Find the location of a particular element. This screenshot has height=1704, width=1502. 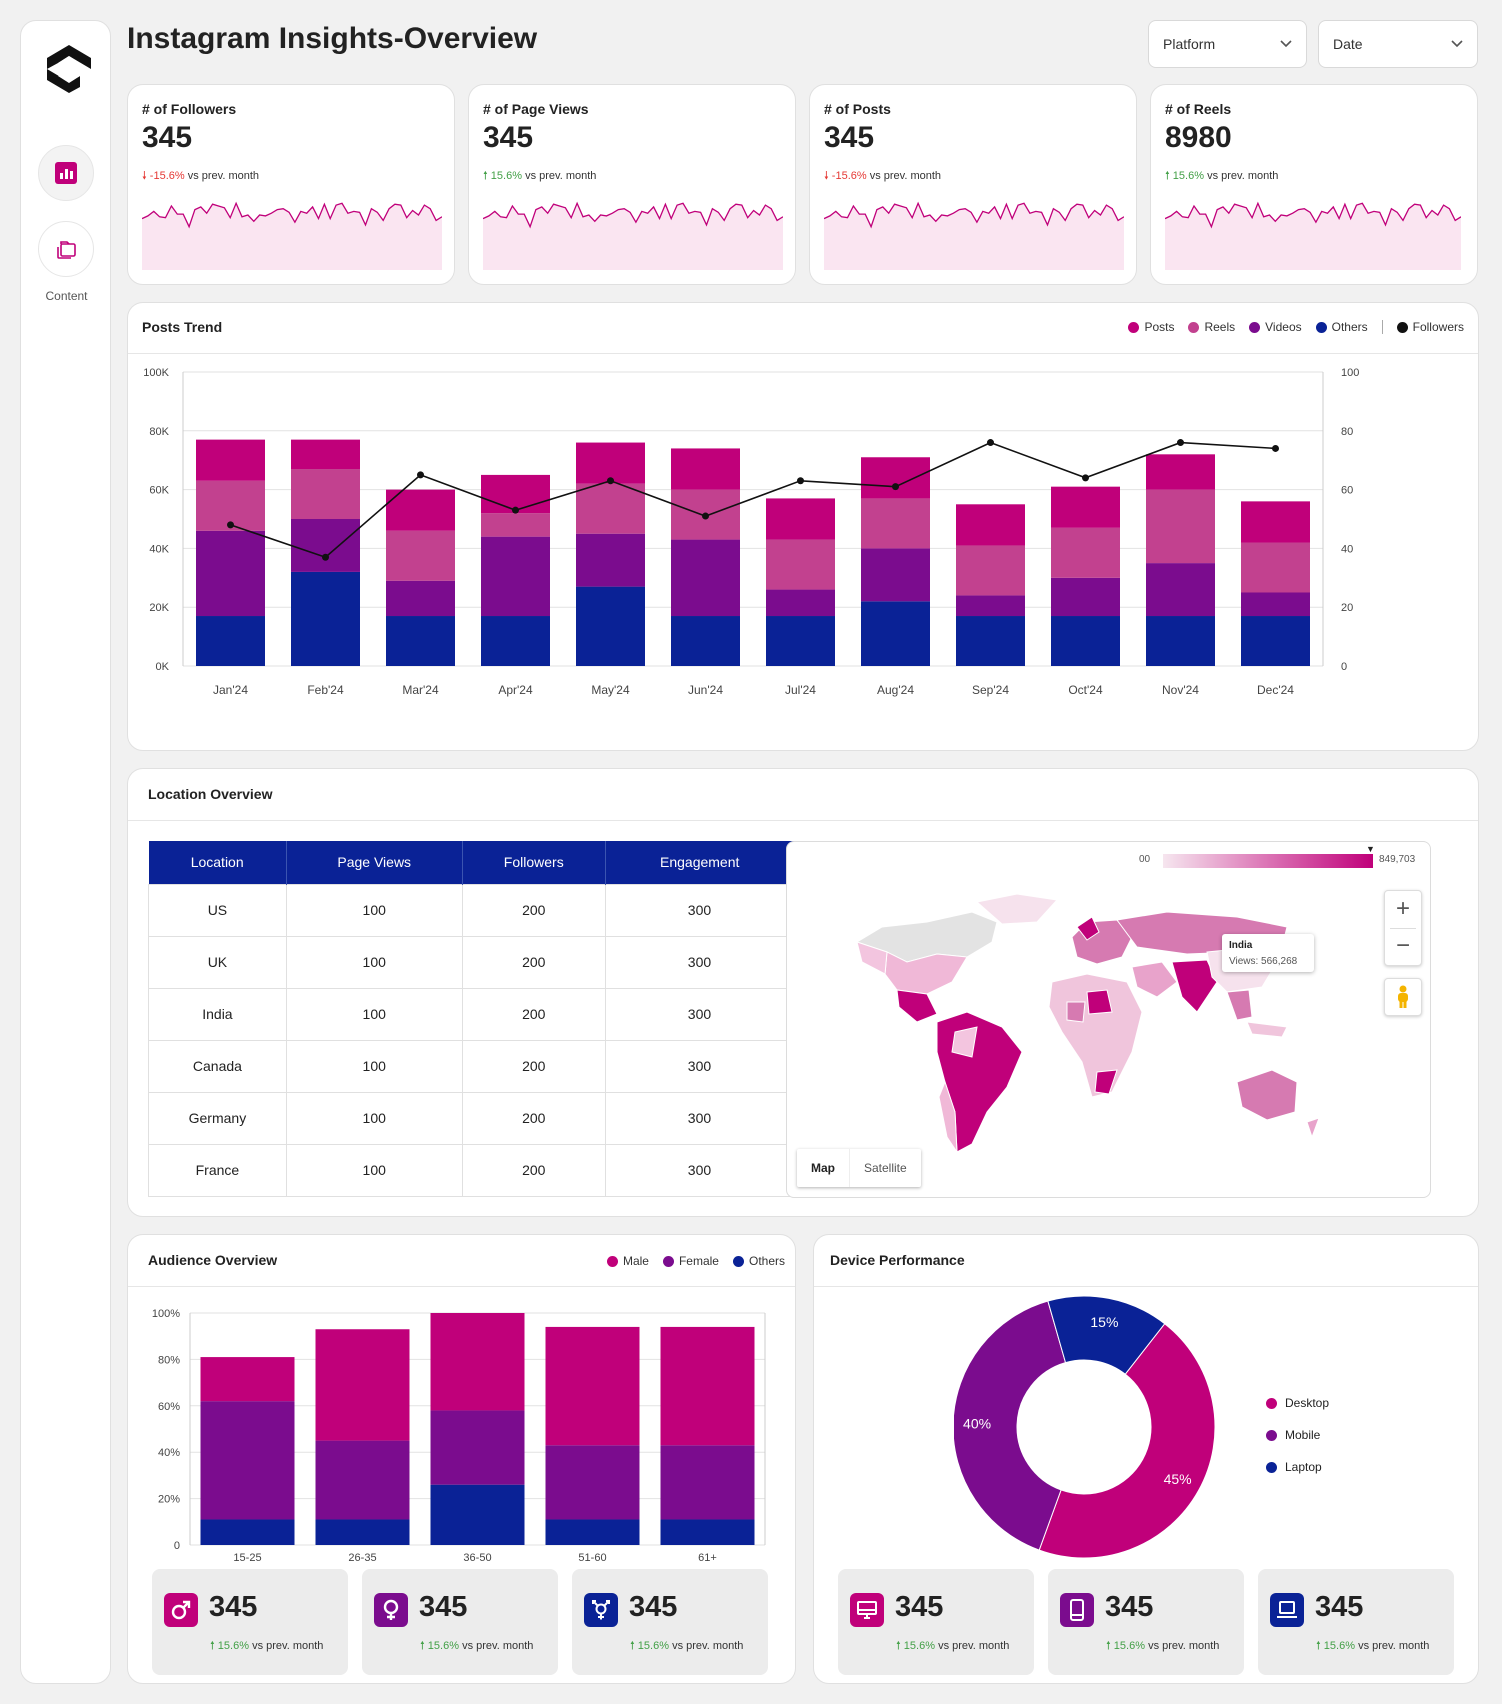

x-tick-label: 36-50 is located at coordinates (477, 1558).